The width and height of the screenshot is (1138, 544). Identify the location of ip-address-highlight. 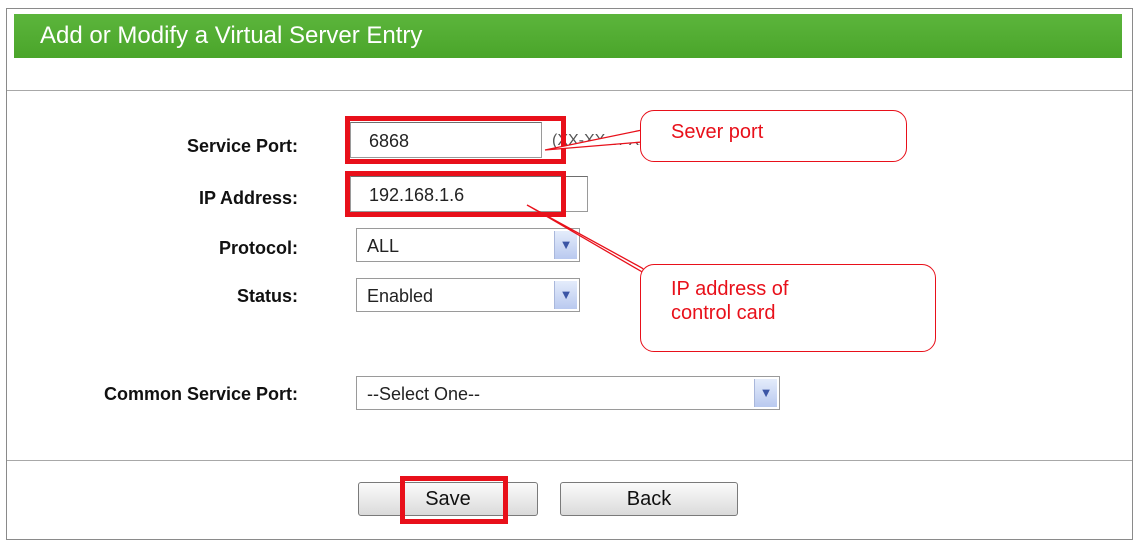
(455, 194).